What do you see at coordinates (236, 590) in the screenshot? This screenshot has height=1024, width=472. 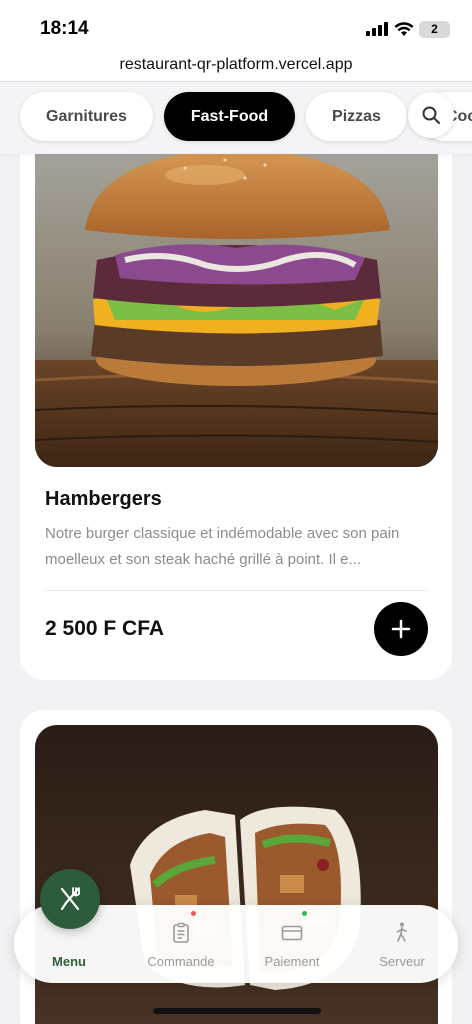 I see `divider` at bounding box center [236, 590].